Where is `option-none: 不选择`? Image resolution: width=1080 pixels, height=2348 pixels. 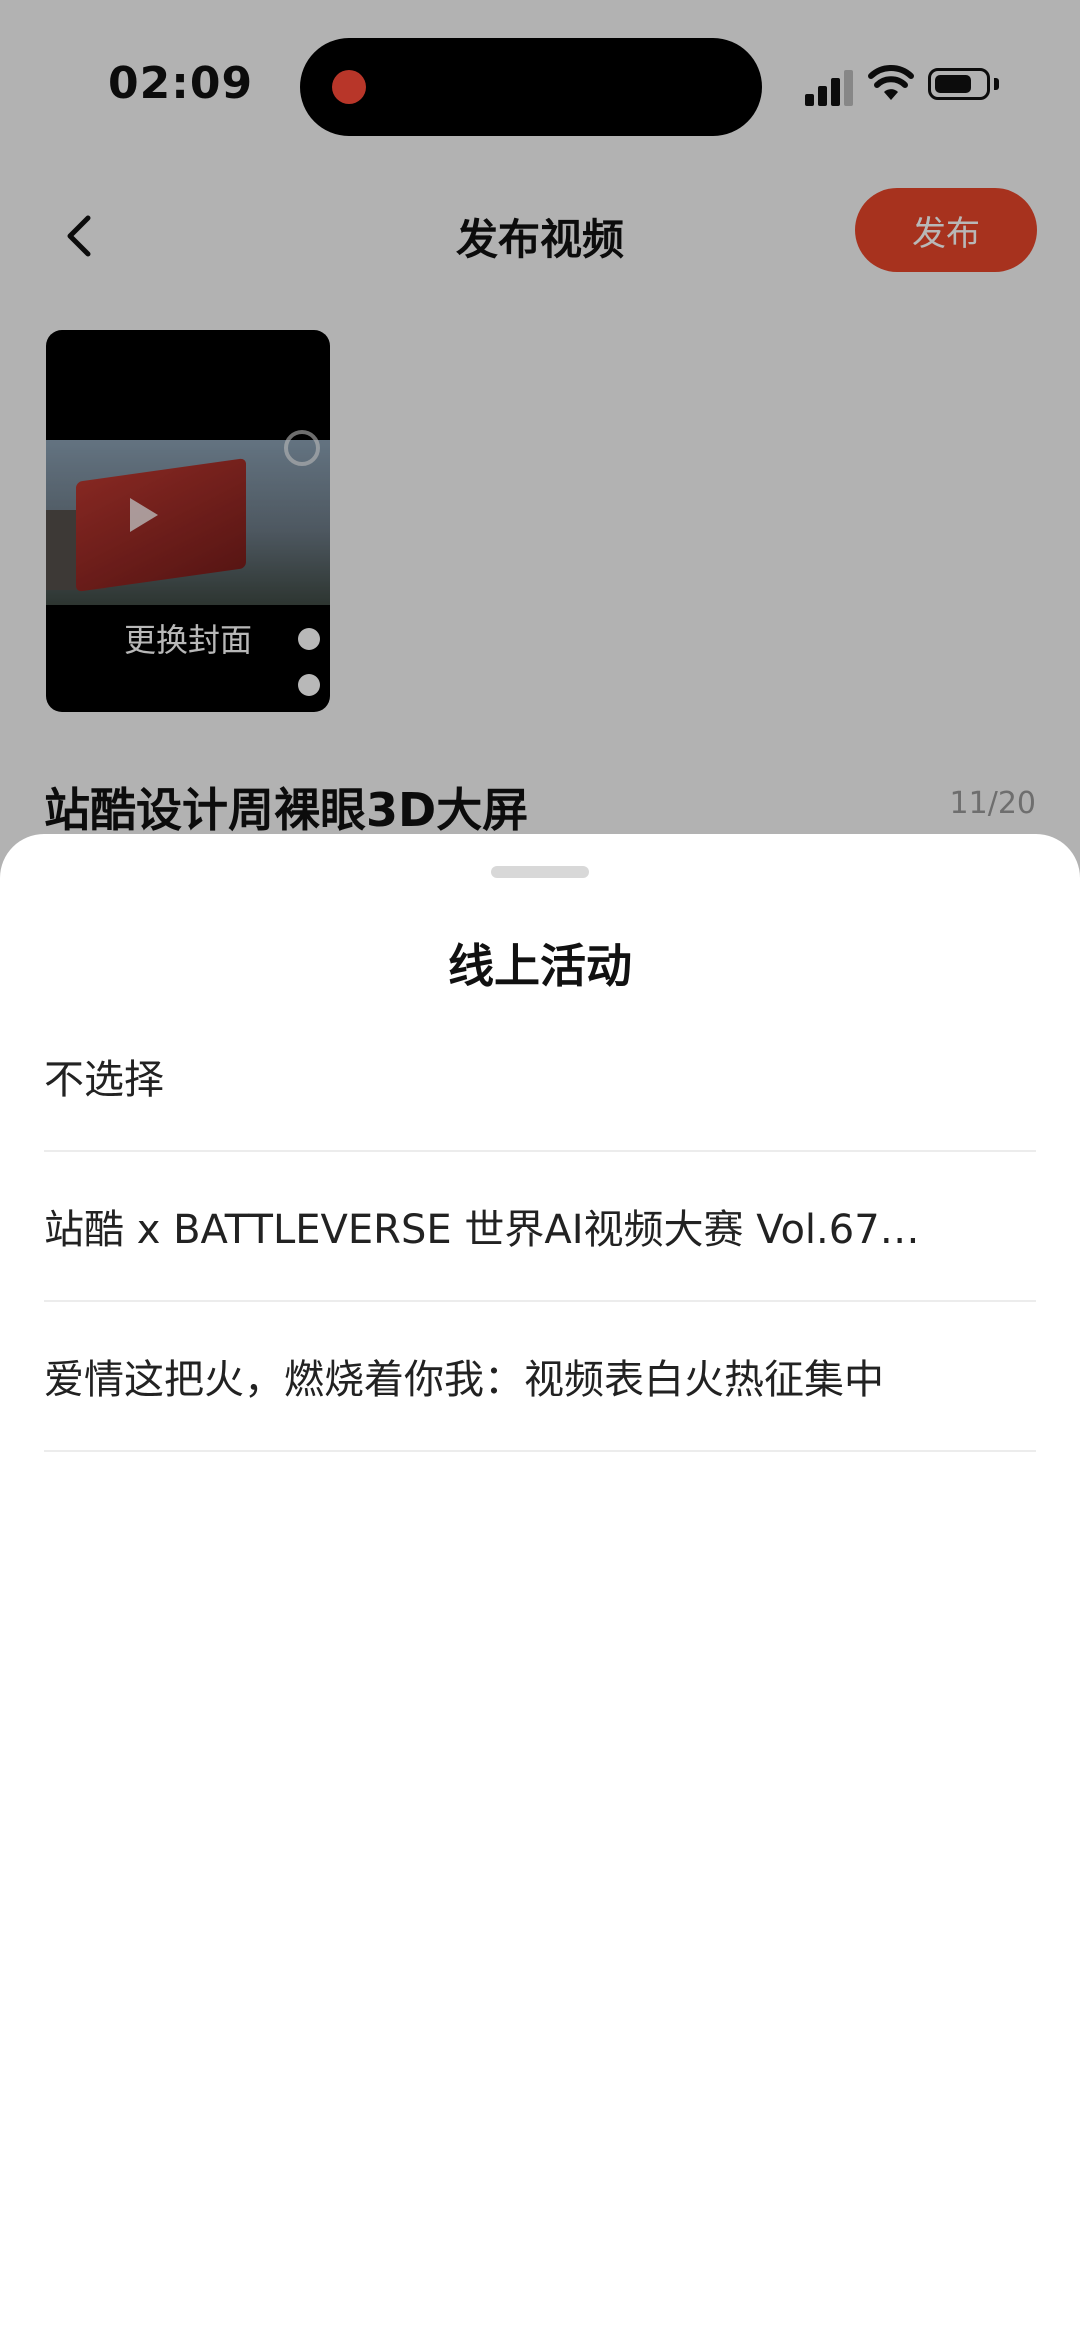 option-none: 不选择 is located at coordinates (540, 1077).